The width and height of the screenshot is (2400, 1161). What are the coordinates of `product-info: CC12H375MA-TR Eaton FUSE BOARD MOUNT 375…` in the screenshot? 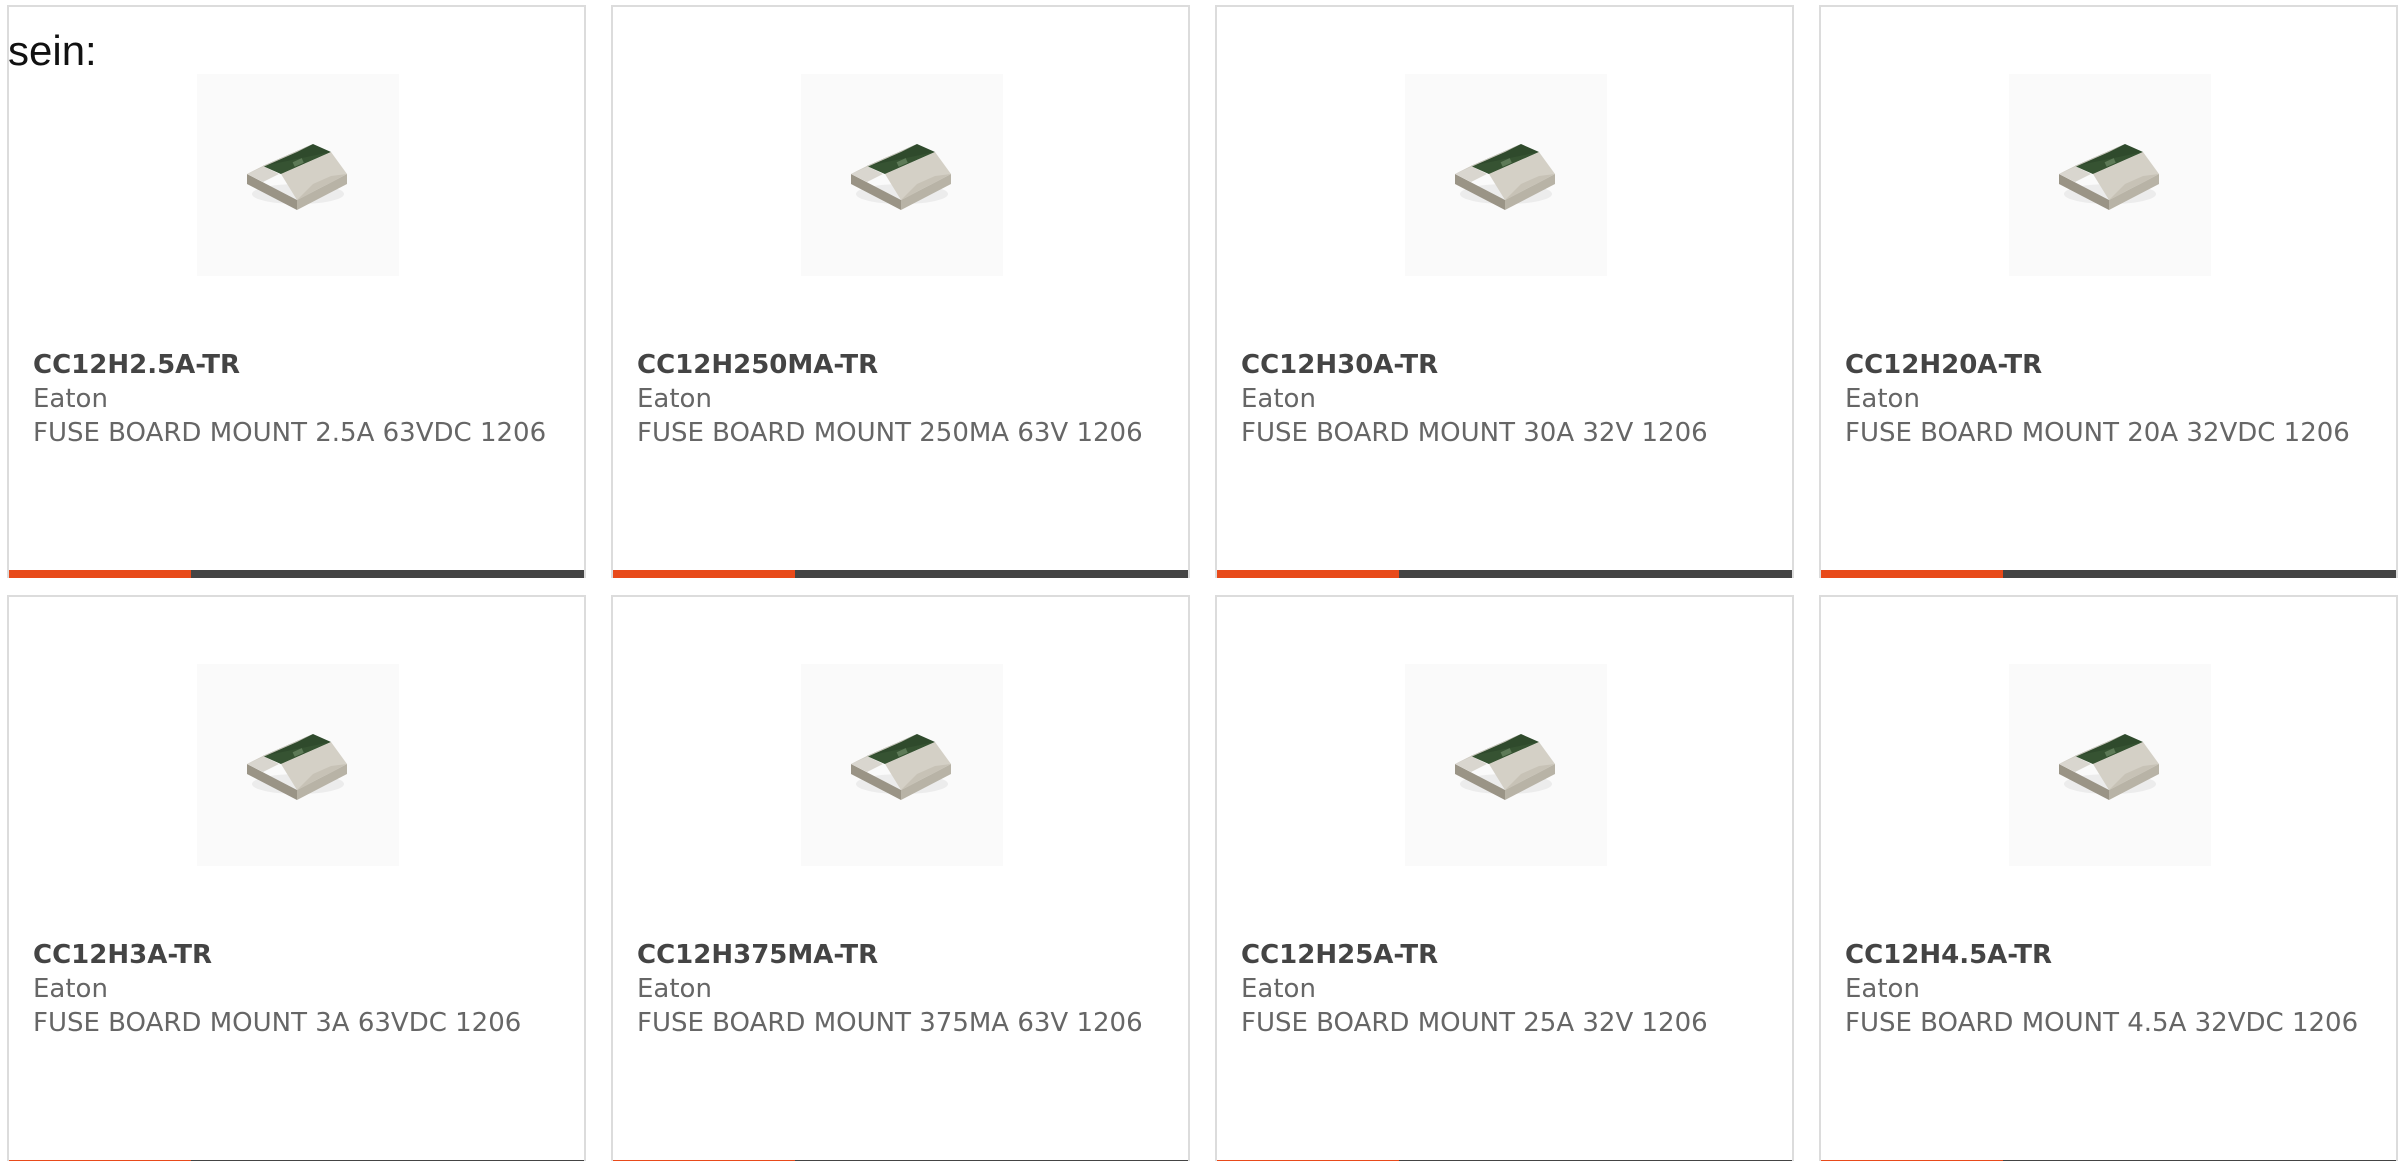 It's located at (904, 989).